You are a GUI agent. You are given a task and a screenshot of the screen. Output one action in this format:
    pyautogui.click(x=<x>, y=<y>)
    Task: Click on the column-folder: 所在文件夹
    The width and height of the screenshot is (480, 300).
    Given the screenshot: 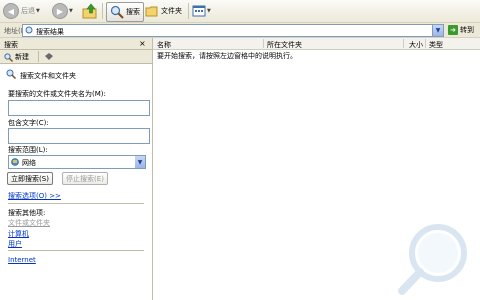 What is the action you would take?
    pyautogui.click(x=284, y=45)
    